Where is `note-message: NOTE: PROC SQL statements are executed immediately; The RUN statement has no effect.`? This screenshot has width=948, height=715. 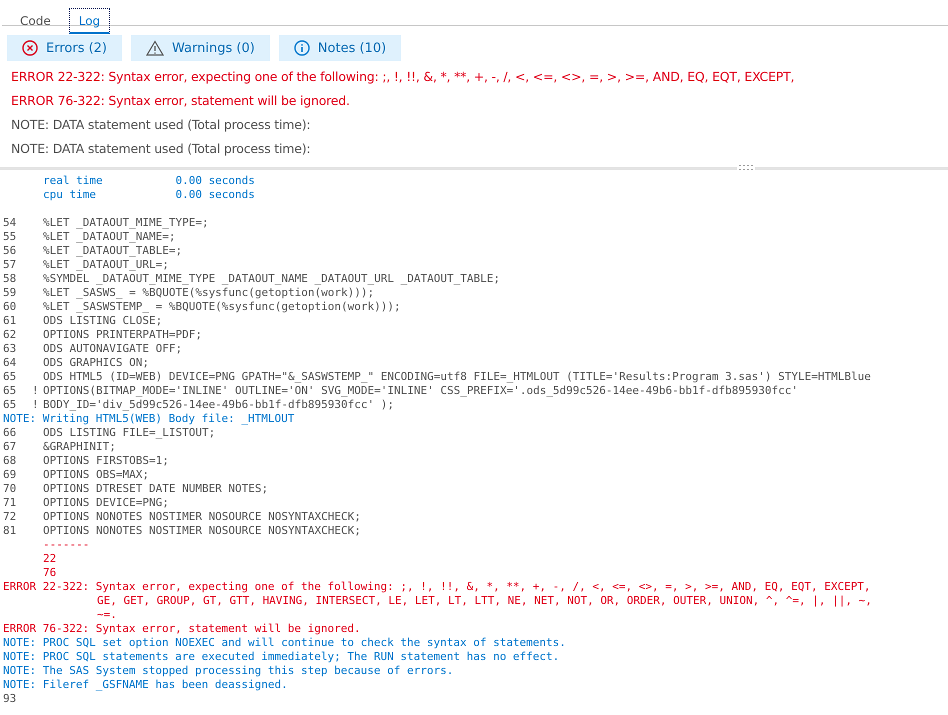
note-message: NOTE: PROC SQL statements are executed immediately; The RUN statement has no effect. is located at coordinates (281, 657).